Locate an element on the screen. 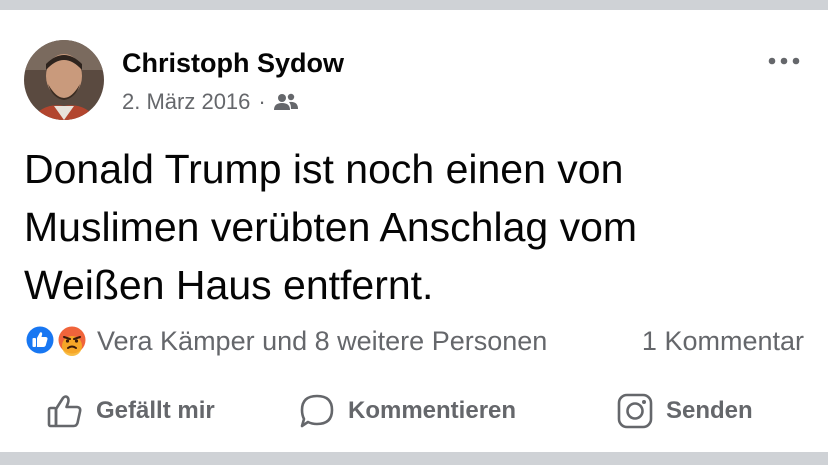  bottom-divider is located at coordinates (414, 458).